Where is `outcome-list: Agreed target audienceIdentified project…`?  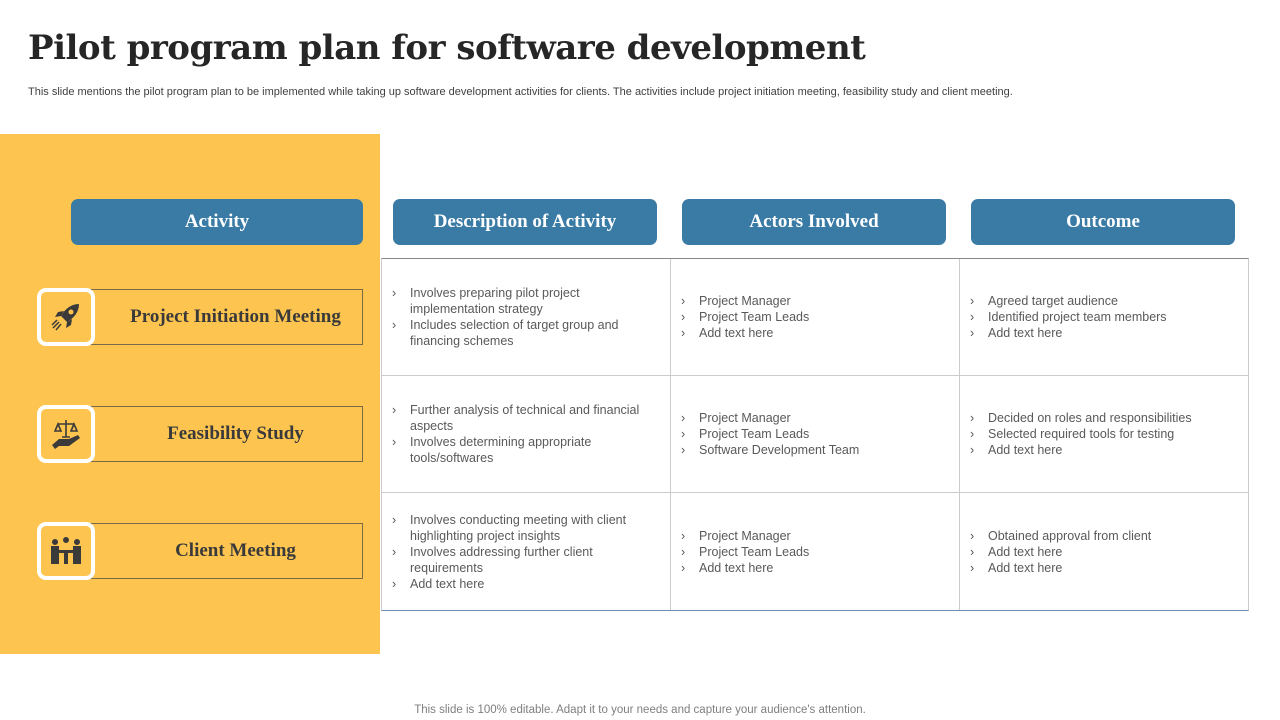
outcome-list: Agreed target audienceIdentified project… is located at coordinates (1067, 317).